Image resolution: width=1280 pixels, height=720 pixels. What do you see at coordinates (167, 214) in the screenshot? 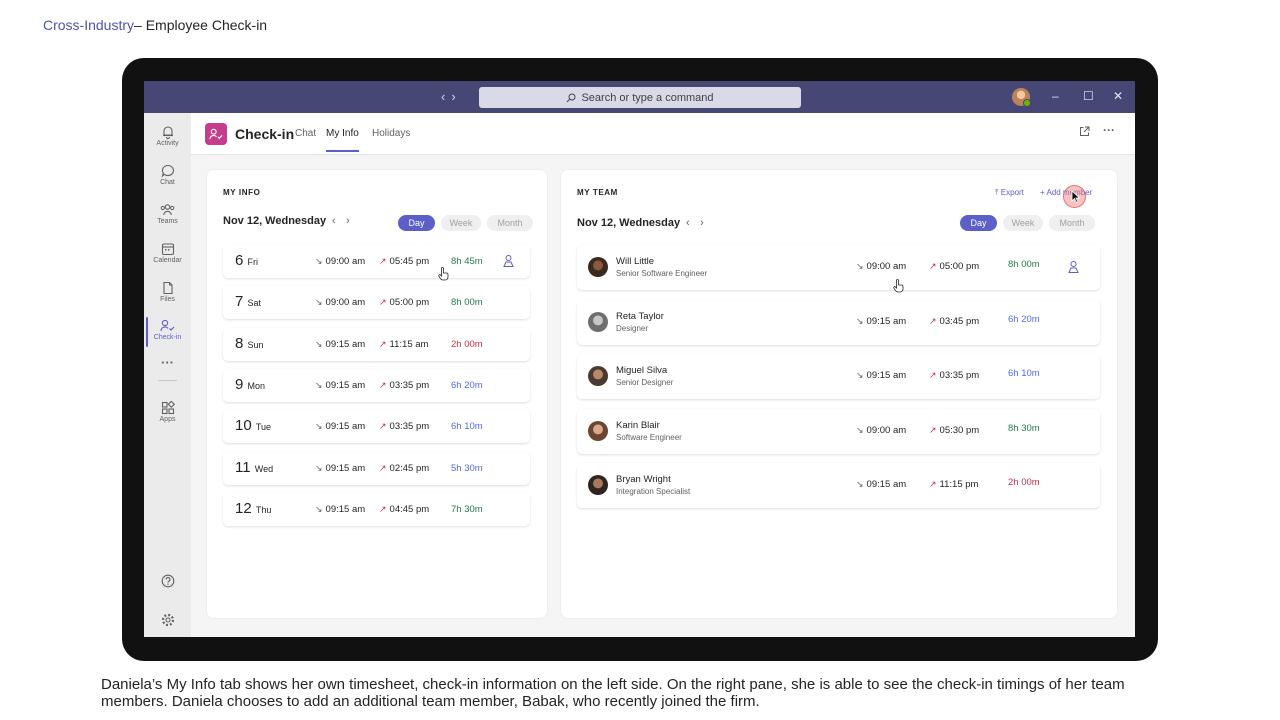
I see `rail-item-teams: Teams` at bounding box center [167, 214].